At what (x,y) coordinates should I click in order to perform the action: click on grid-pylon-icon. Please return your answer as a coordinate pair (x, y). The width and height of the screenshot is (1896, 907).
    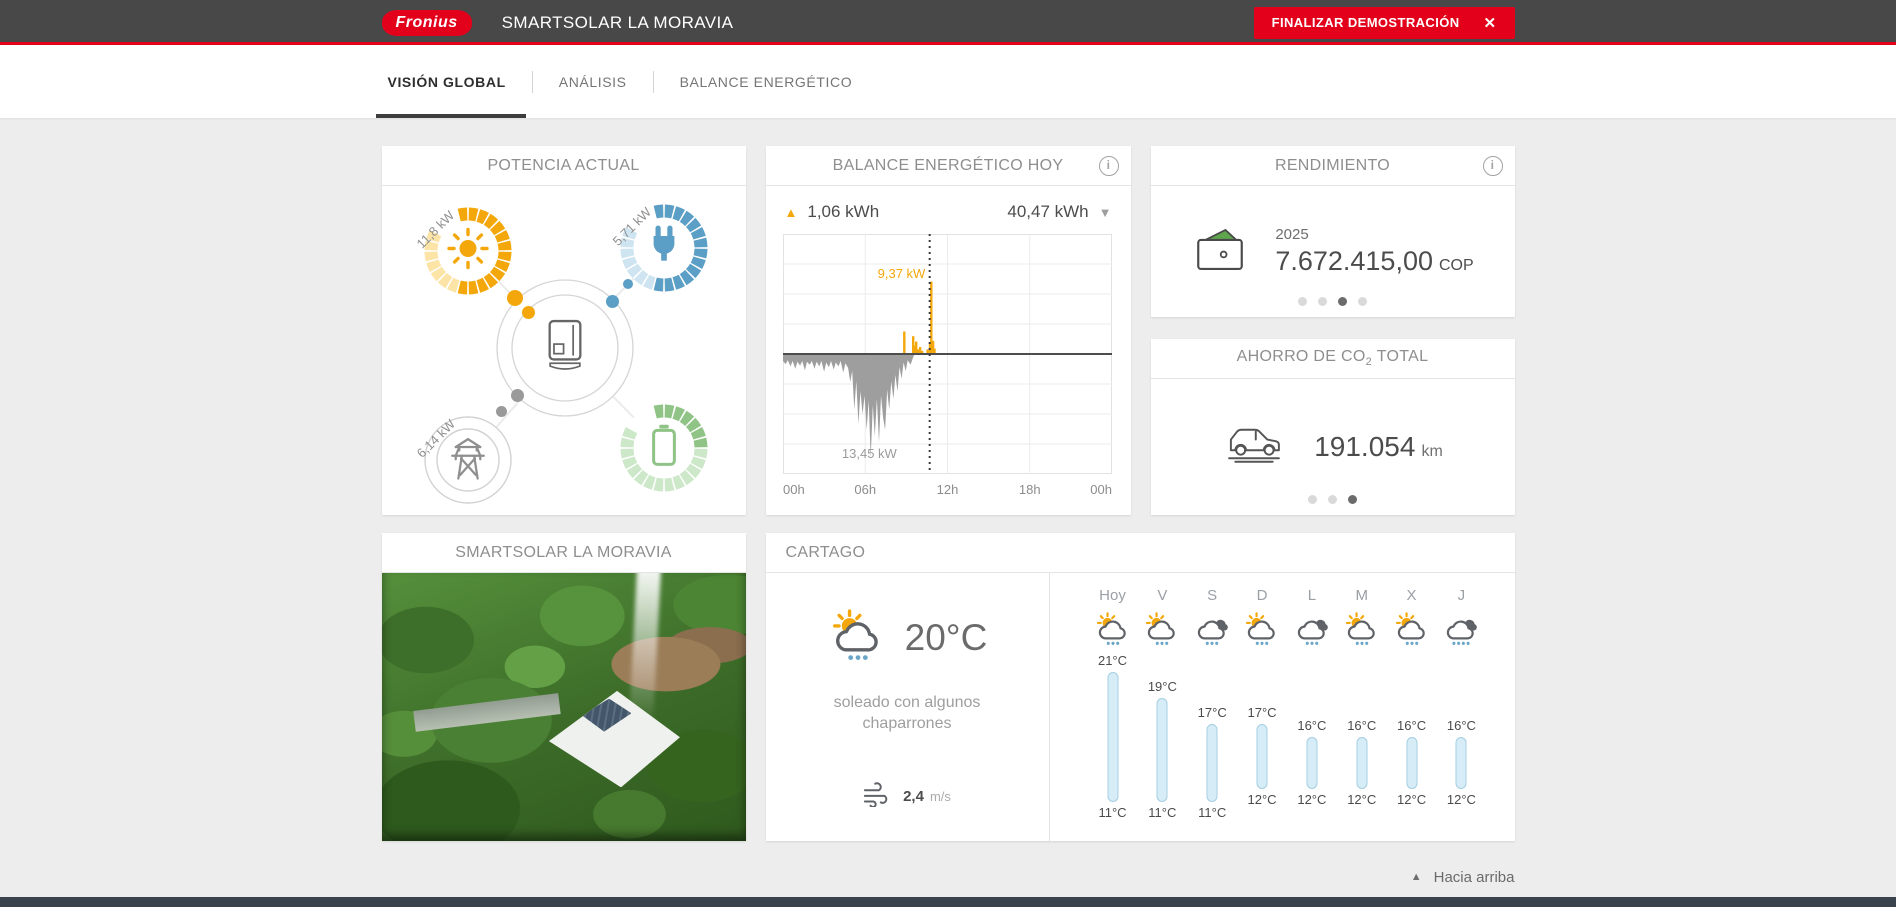
    Looking at the image, I should click on (468, 460).